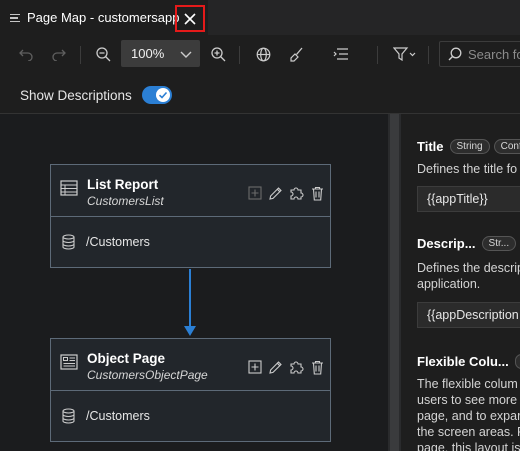 This screenshot has width=520, height=451. I want to click on zoom-in-icon, so click(217, 53).